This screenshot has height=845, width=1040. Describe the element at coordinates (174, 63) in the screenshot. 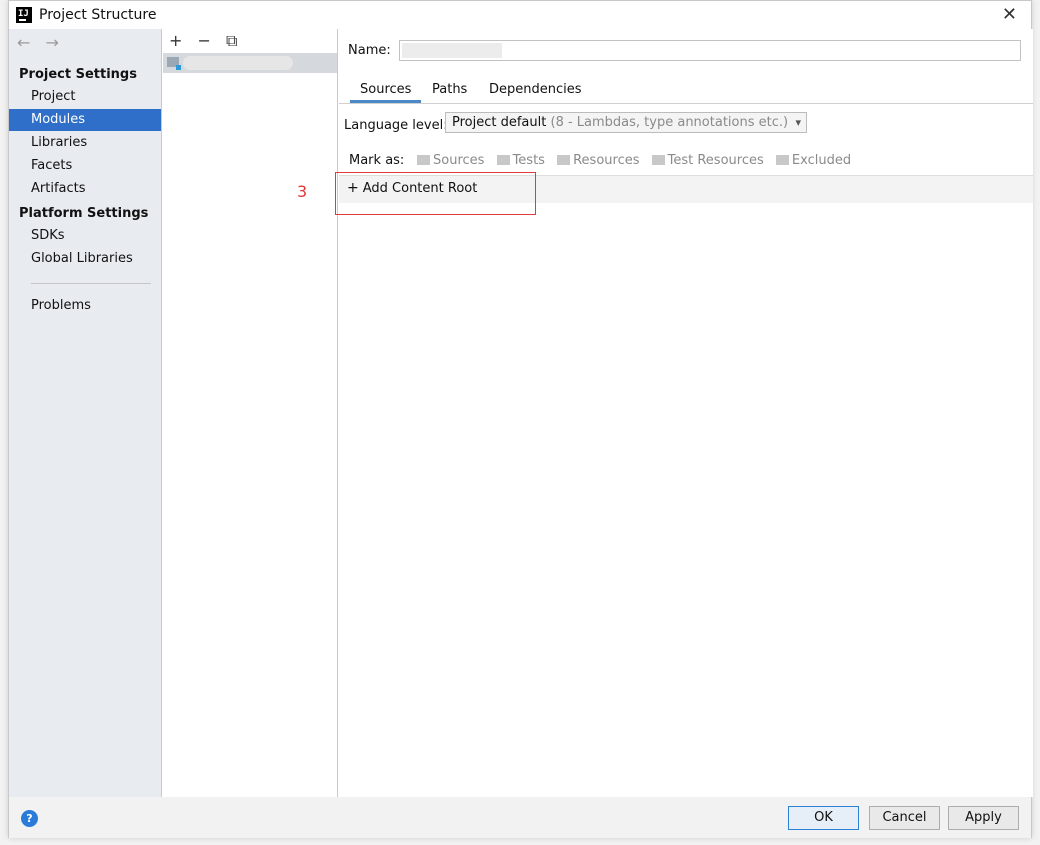

I see `module-folder-icon` at that location.